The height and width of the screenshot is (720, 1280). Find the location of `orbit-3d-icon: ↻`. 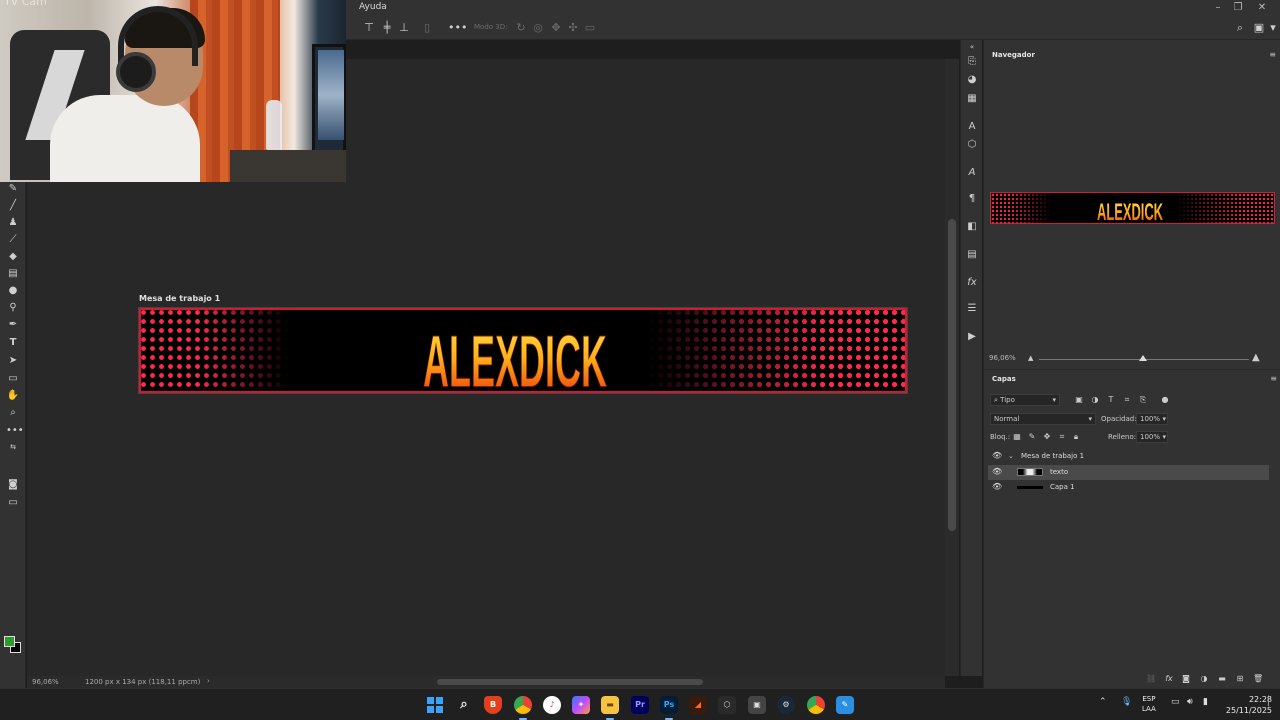

orbit-3d-icon: ↻ is located at coordinates (521, 28).